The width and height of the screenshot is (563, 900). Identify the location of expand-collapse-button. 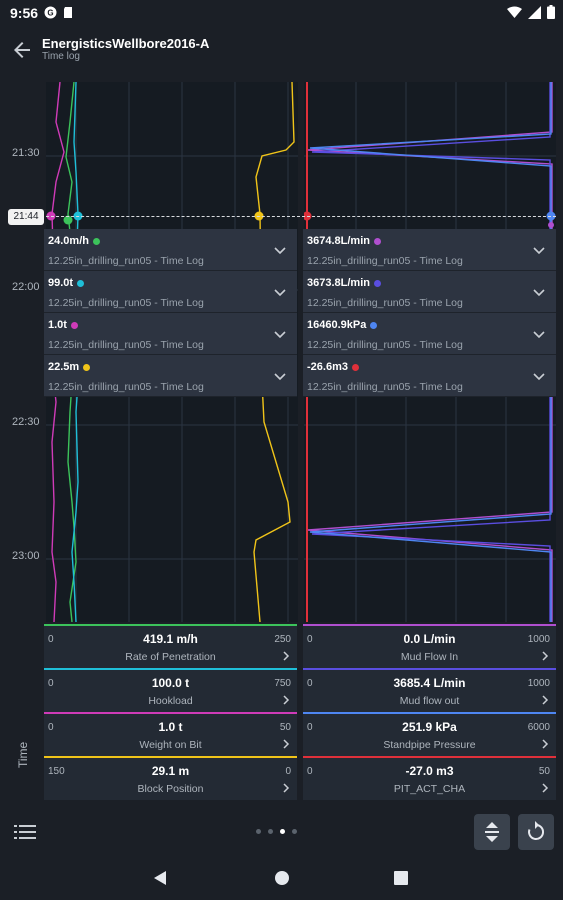
(492, 832).